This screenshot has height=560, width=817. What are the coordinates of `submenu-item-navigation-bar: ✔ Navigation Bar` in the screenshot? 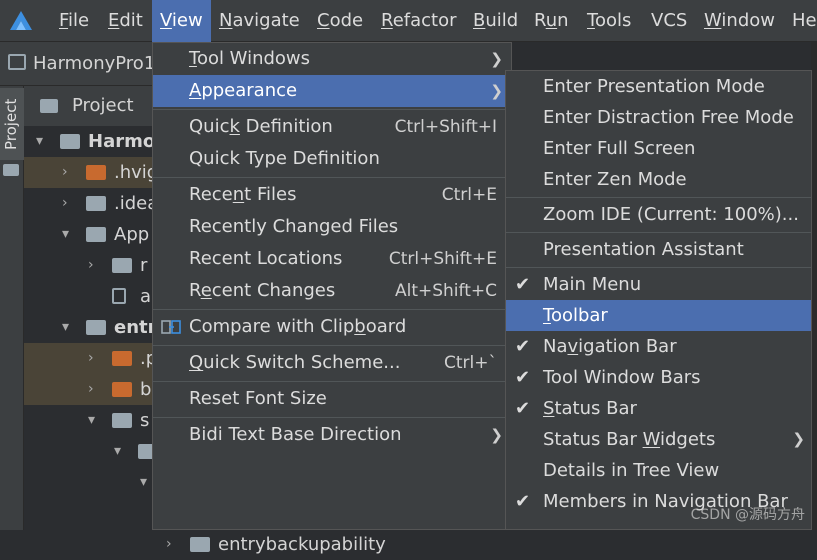 It's located at (658, 346).